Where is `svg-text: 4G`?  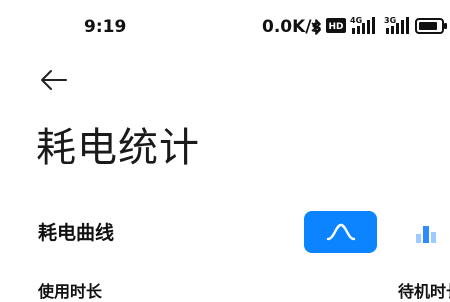
svg-text: 4G is located at coordinates (356, 20).